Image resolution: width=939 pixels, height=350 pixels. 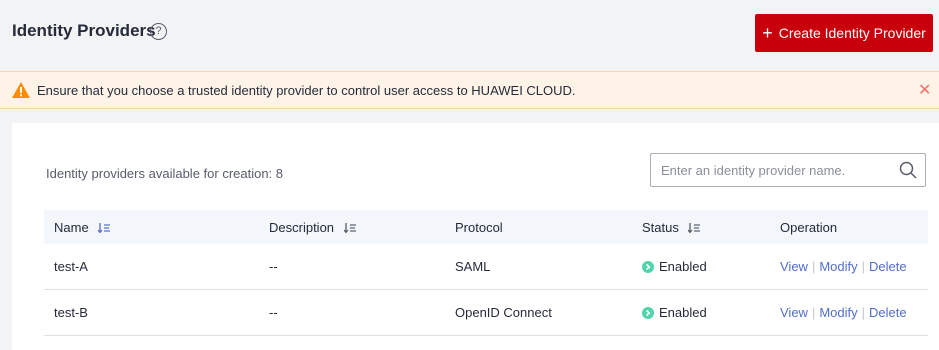 I want to click on create-identity-provider-button: + Create Identity Provider, so click(x=844, y=33).